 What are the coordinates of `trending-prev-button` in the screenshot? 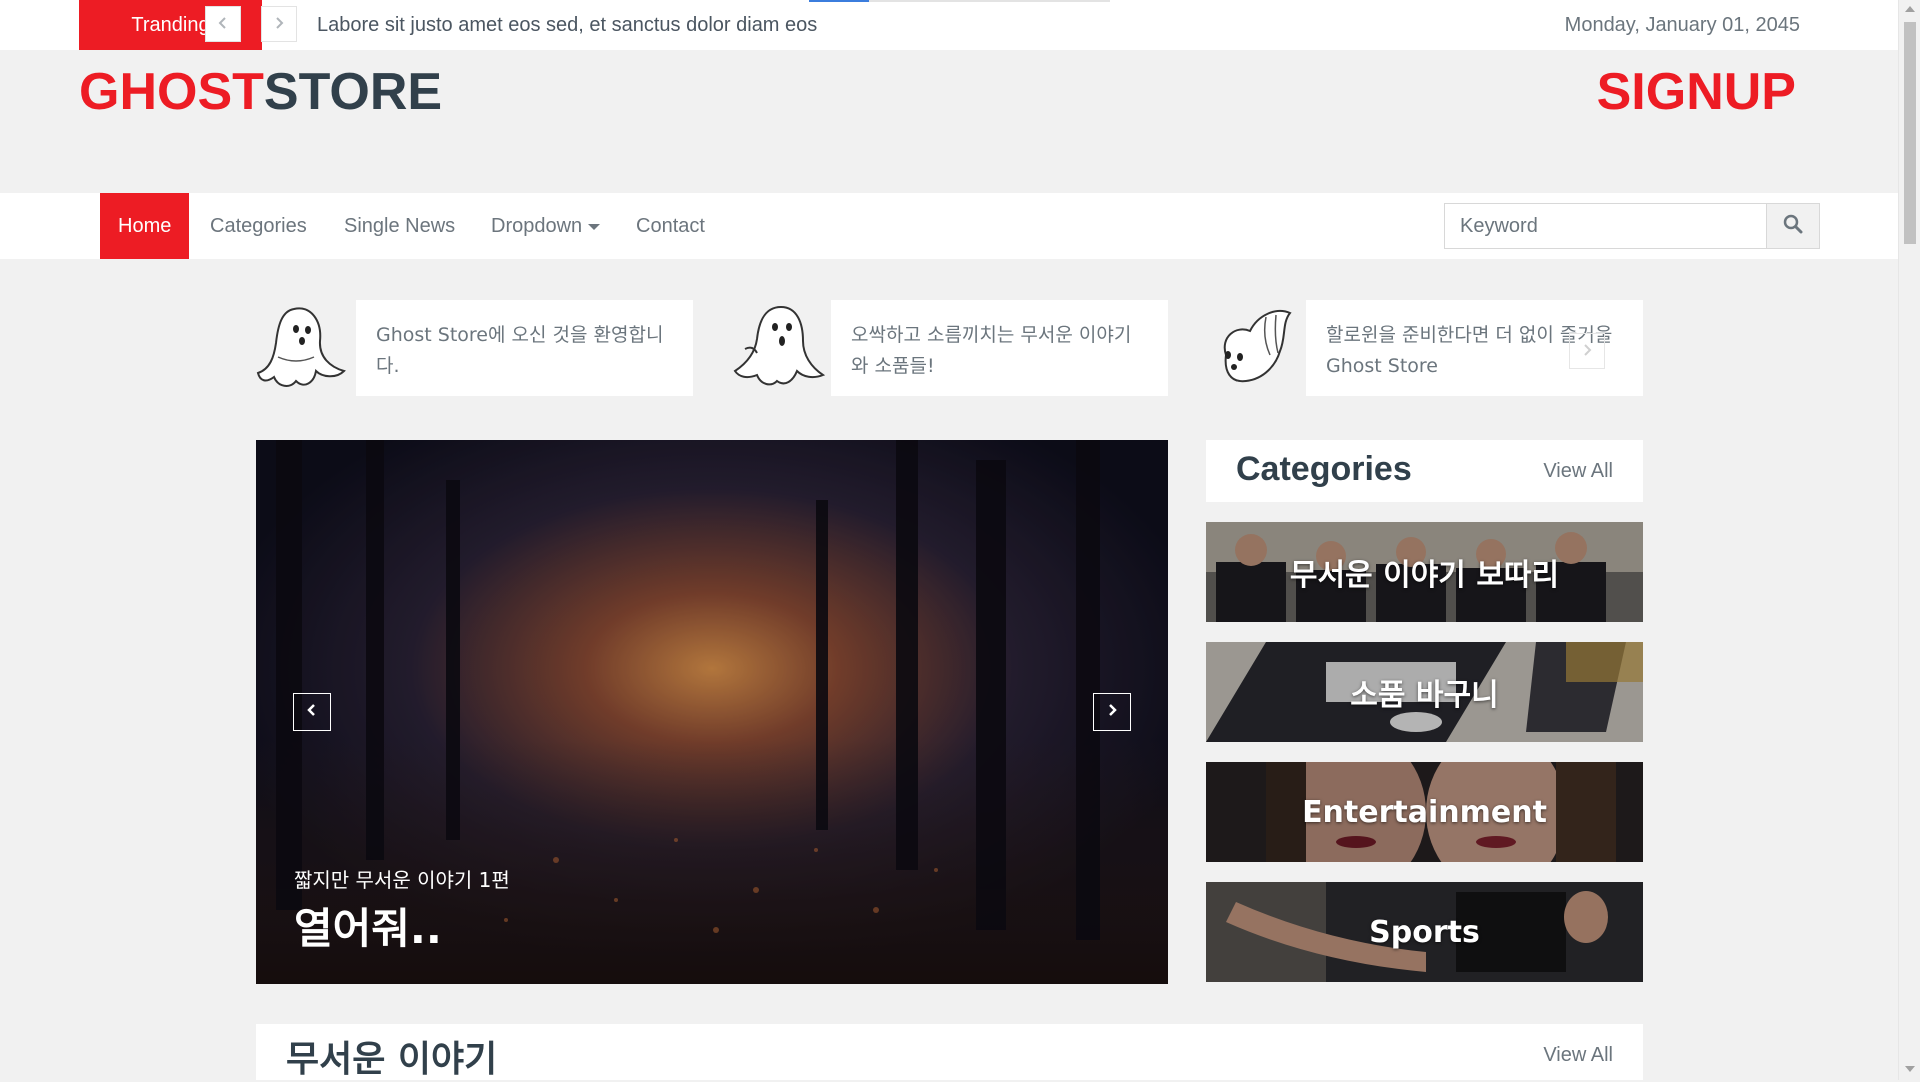 It's located at (223, 24).